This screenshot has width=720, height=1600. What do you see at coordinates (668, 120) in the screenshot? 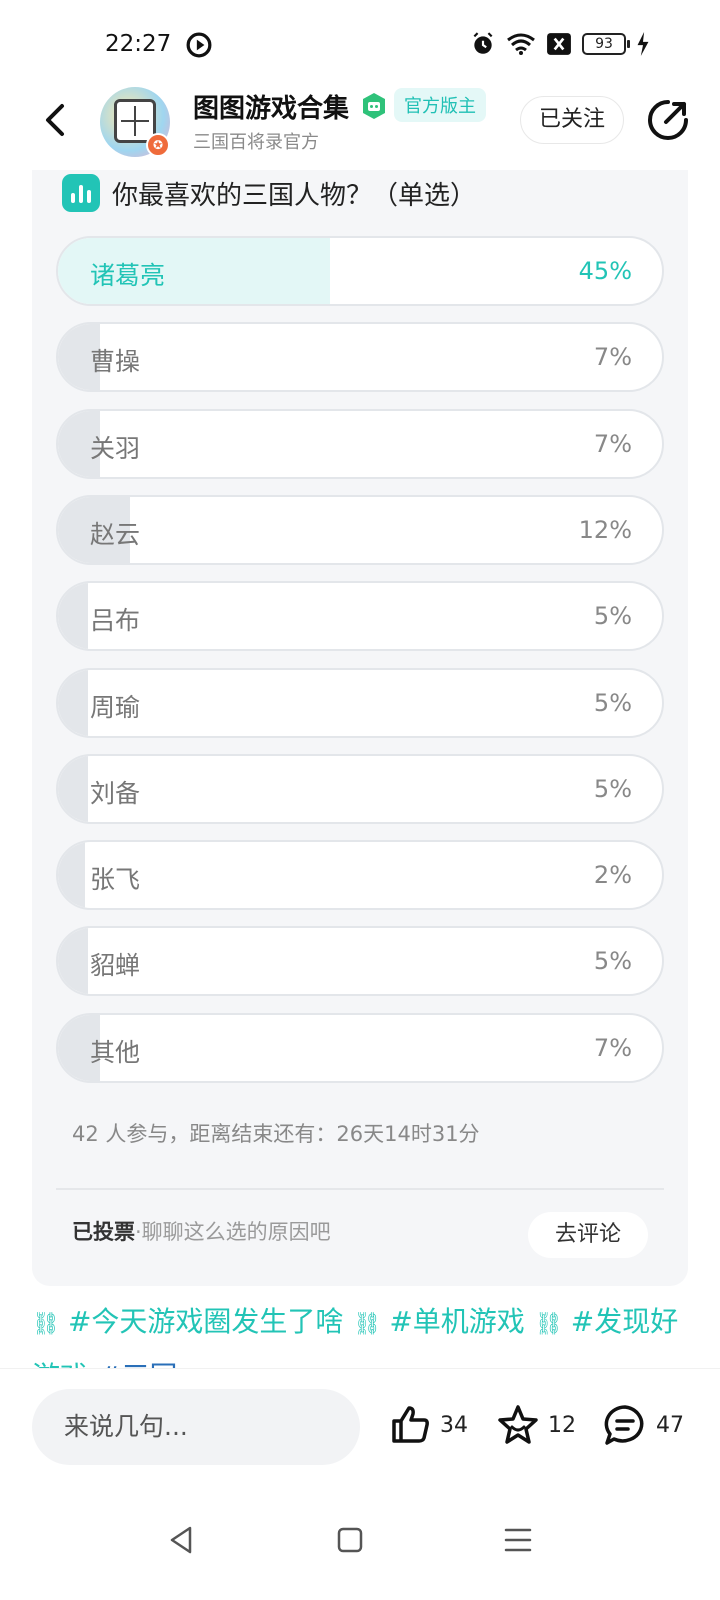
I see `share-icon` at bounding box center [668, 120].